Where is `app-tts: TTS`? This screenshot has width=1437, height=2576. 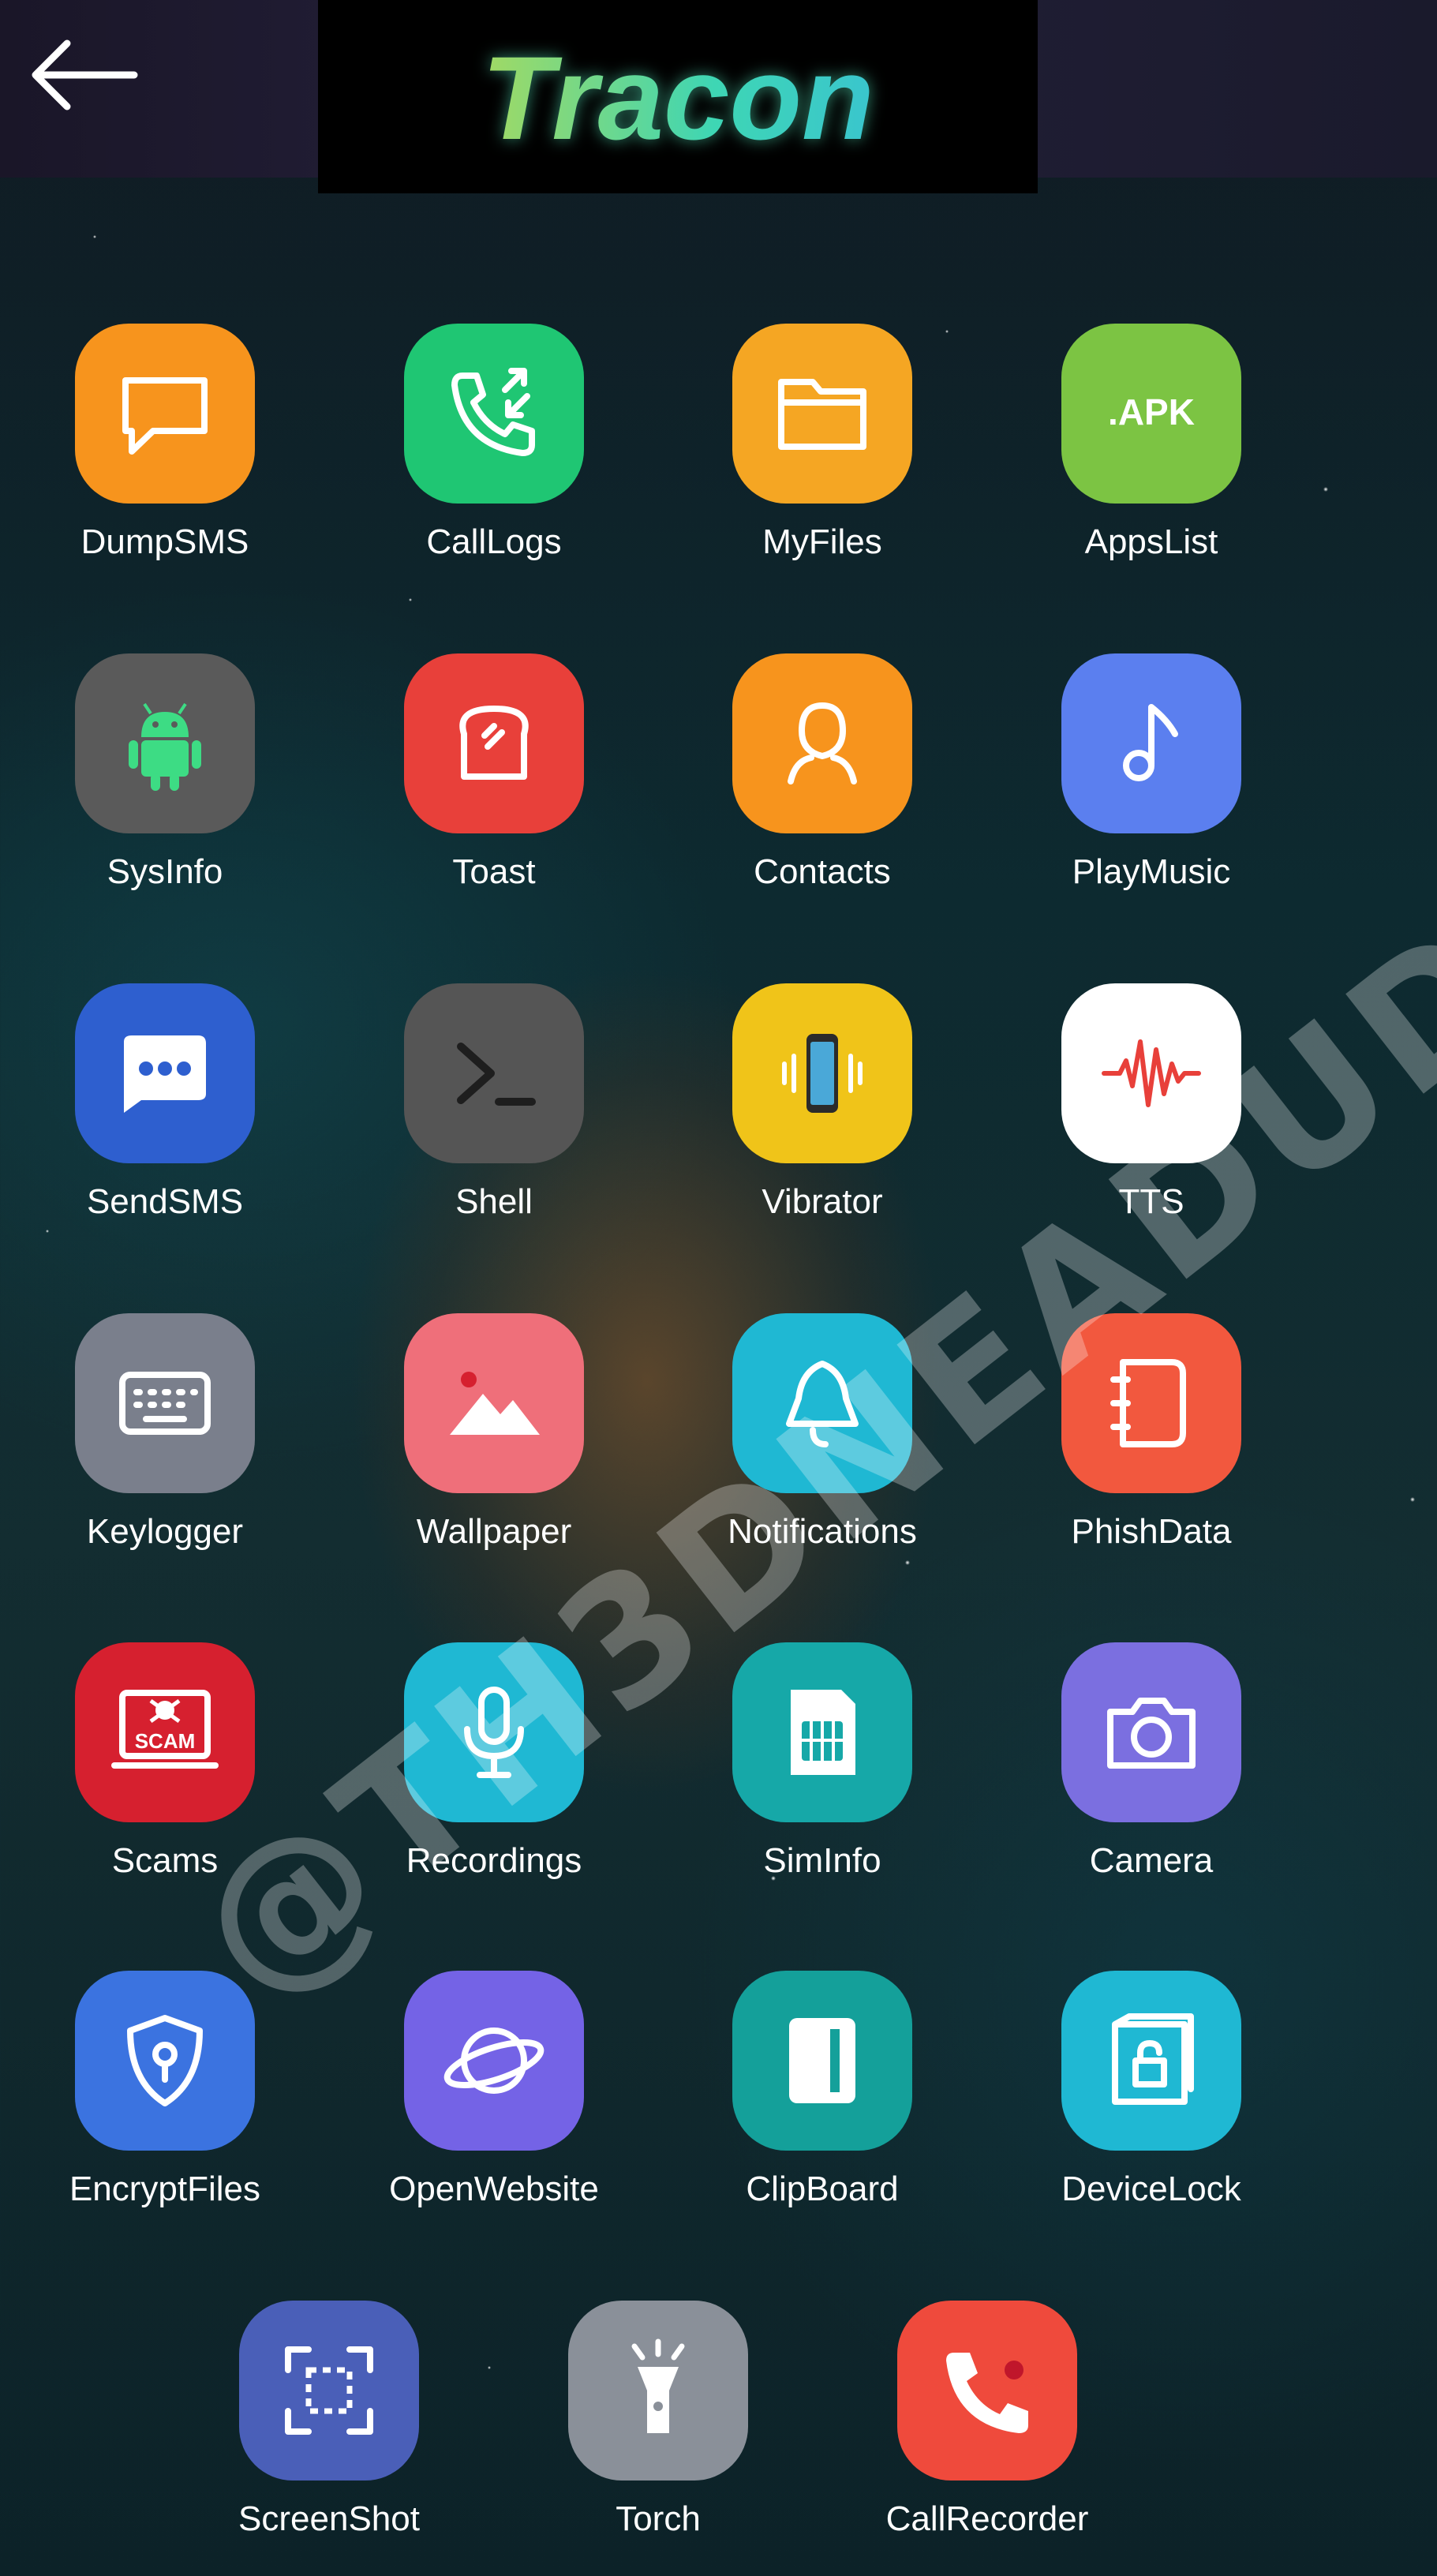 app-tts: TTS is located at coordinates (1151, 1102).